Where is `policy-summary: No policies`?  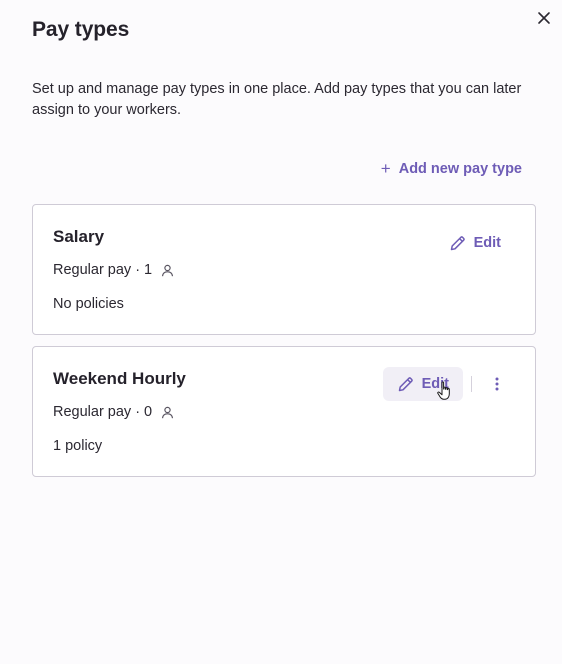
policy-summary: No policies is located at coordinates (88, 304).